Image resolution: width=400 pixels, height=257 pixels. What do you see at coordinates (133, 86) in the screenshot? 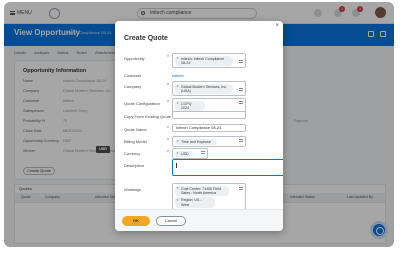
I see `company-label: Company` at bounding box center [133, 86].